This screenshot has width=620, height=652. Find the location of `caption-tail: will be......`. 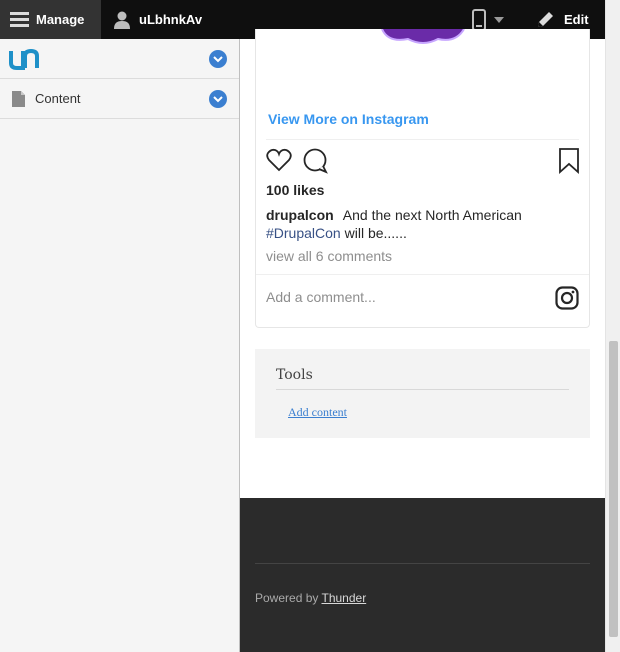

caption-tail: will be...... is located at coordinates (375, 233).